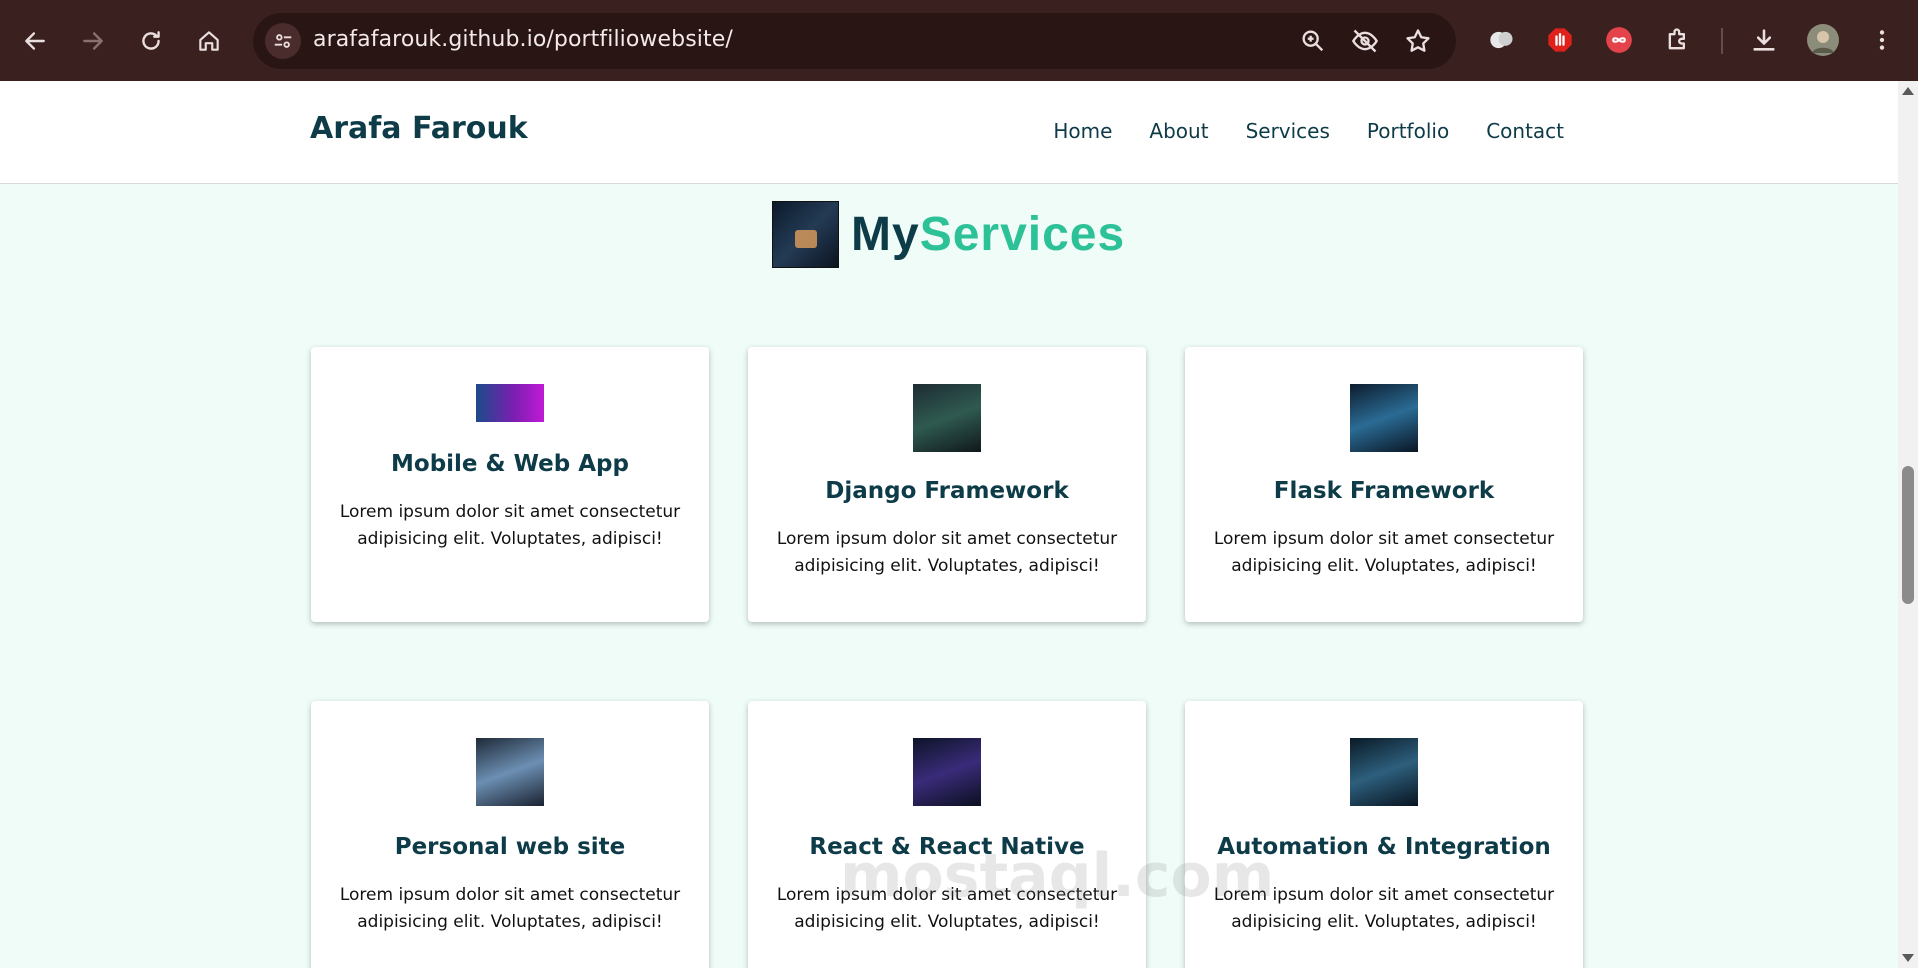  Describe the element at coordinates (1418, 41) in the screenshot. I see `star-icon` at that location.